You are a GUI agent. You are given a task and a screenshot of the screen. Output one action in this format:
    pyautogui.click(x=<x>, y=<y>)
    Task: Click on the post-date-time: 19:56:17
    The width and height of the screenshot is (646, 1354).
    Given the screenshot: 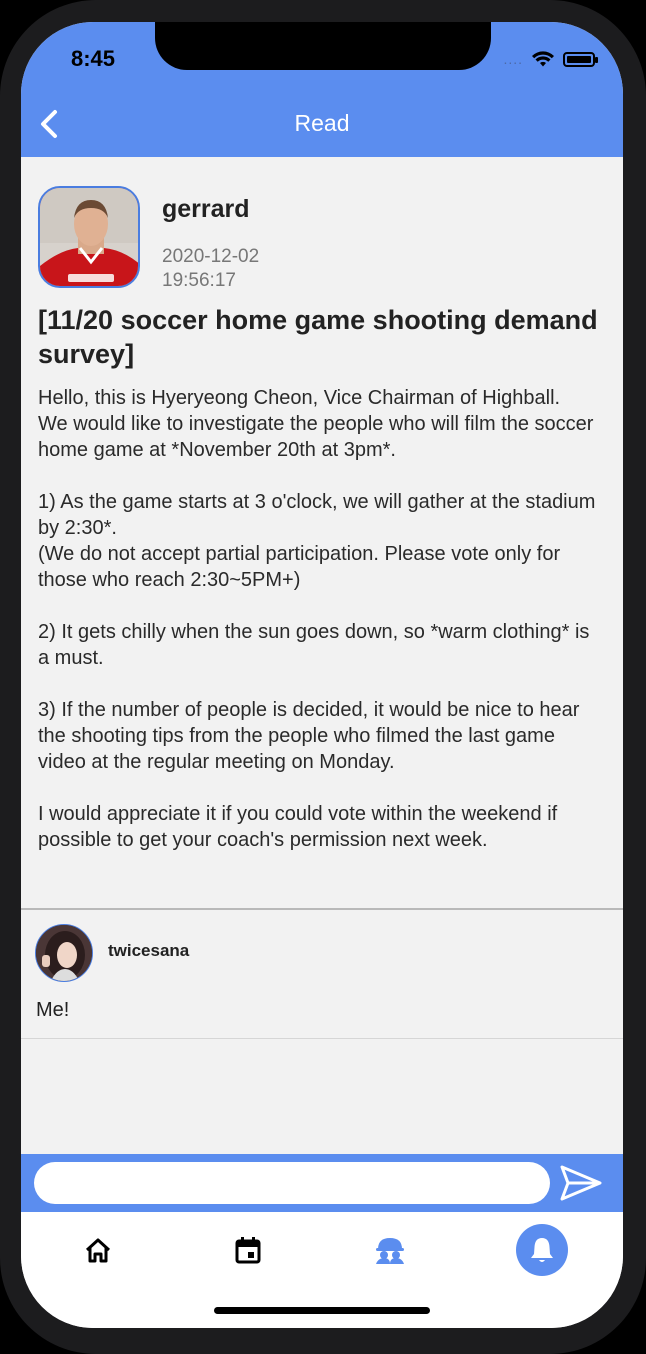 What is the action you would take?
    pyautogui.click(x=199, y=280)
    